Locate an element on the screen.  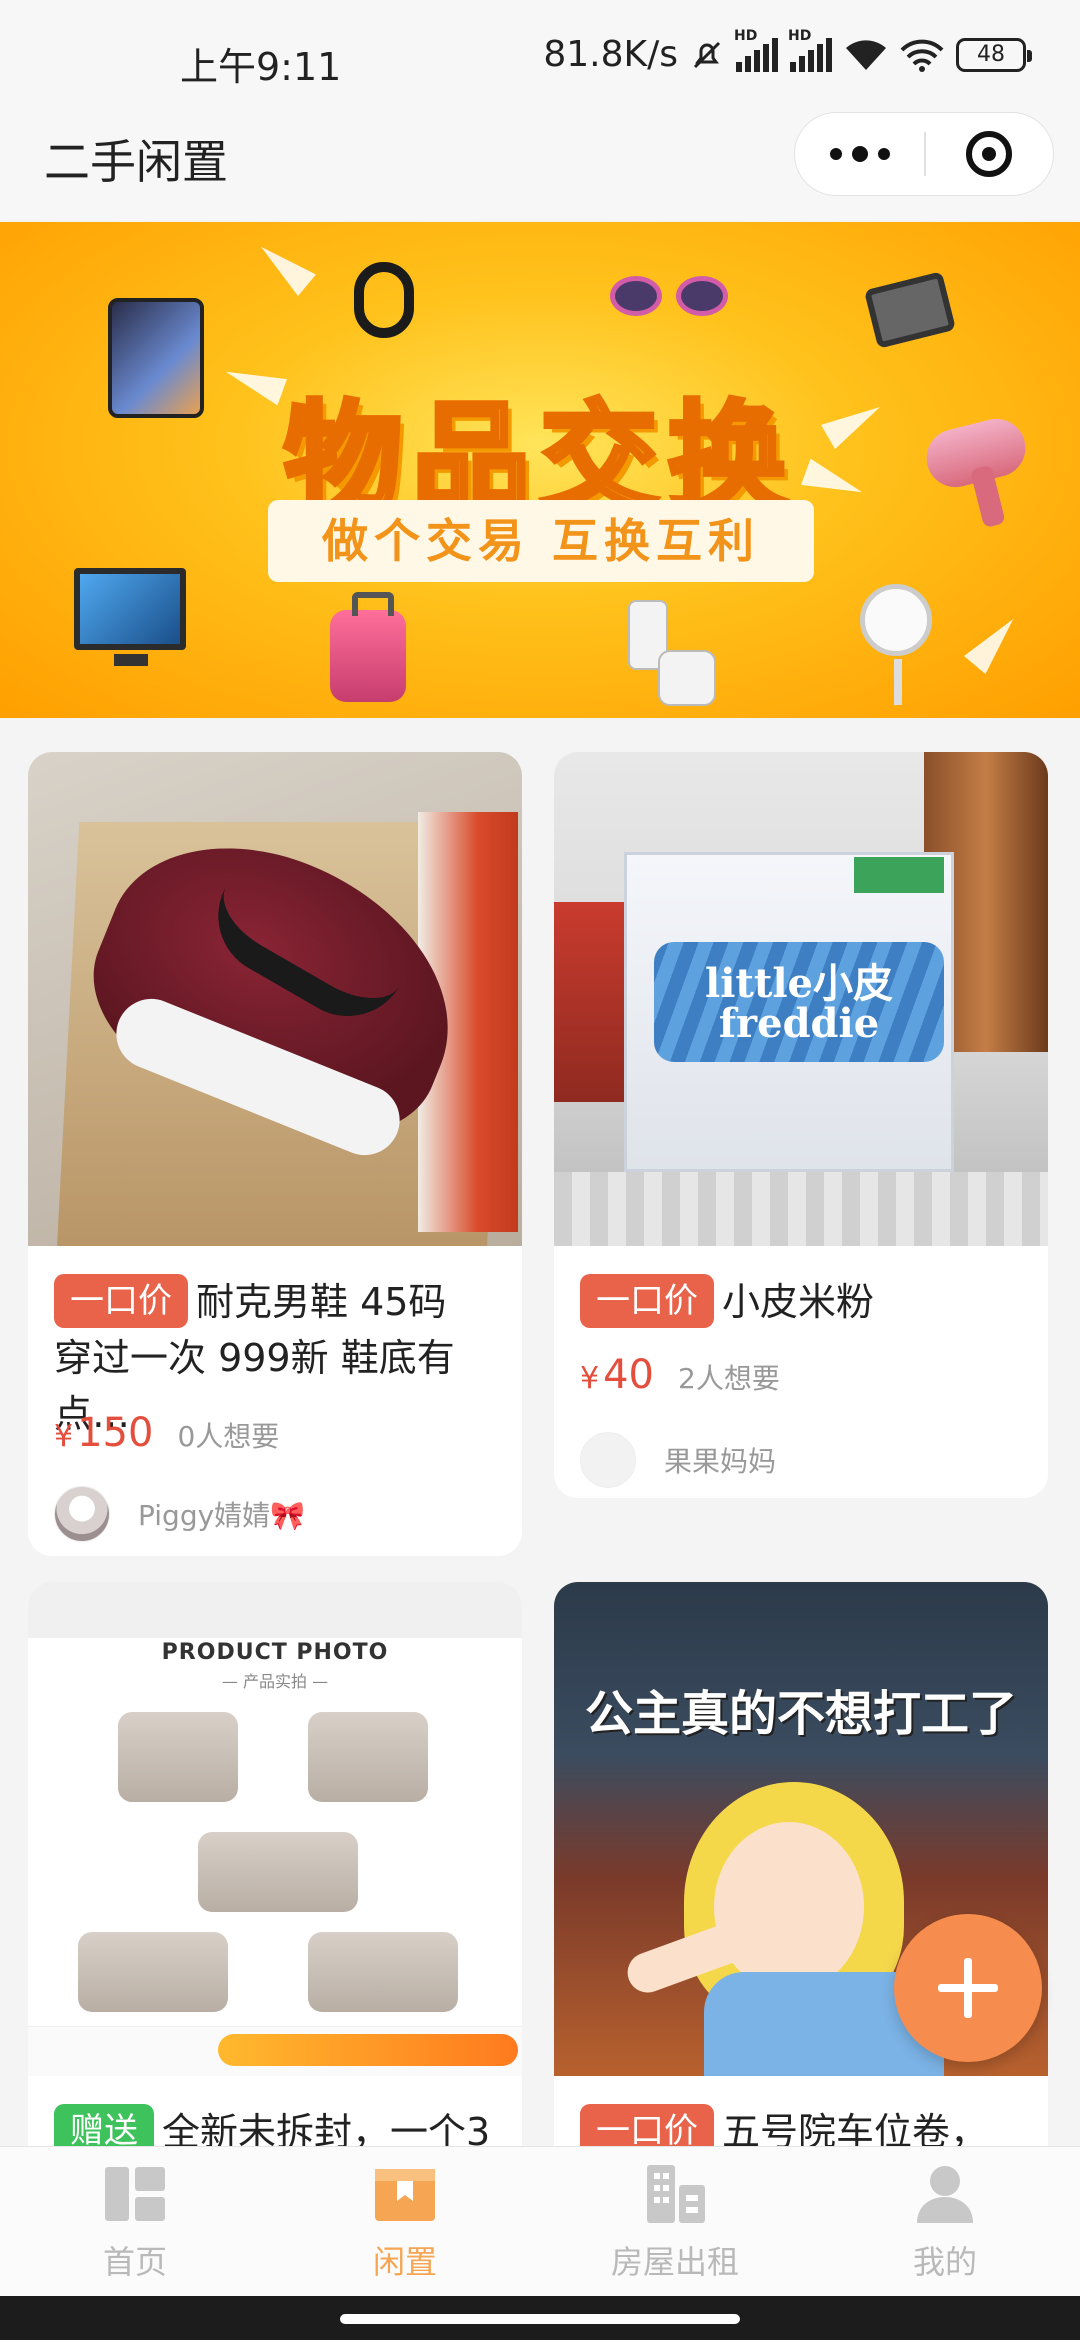
phone-illustration is located at coordinates (156, 358).